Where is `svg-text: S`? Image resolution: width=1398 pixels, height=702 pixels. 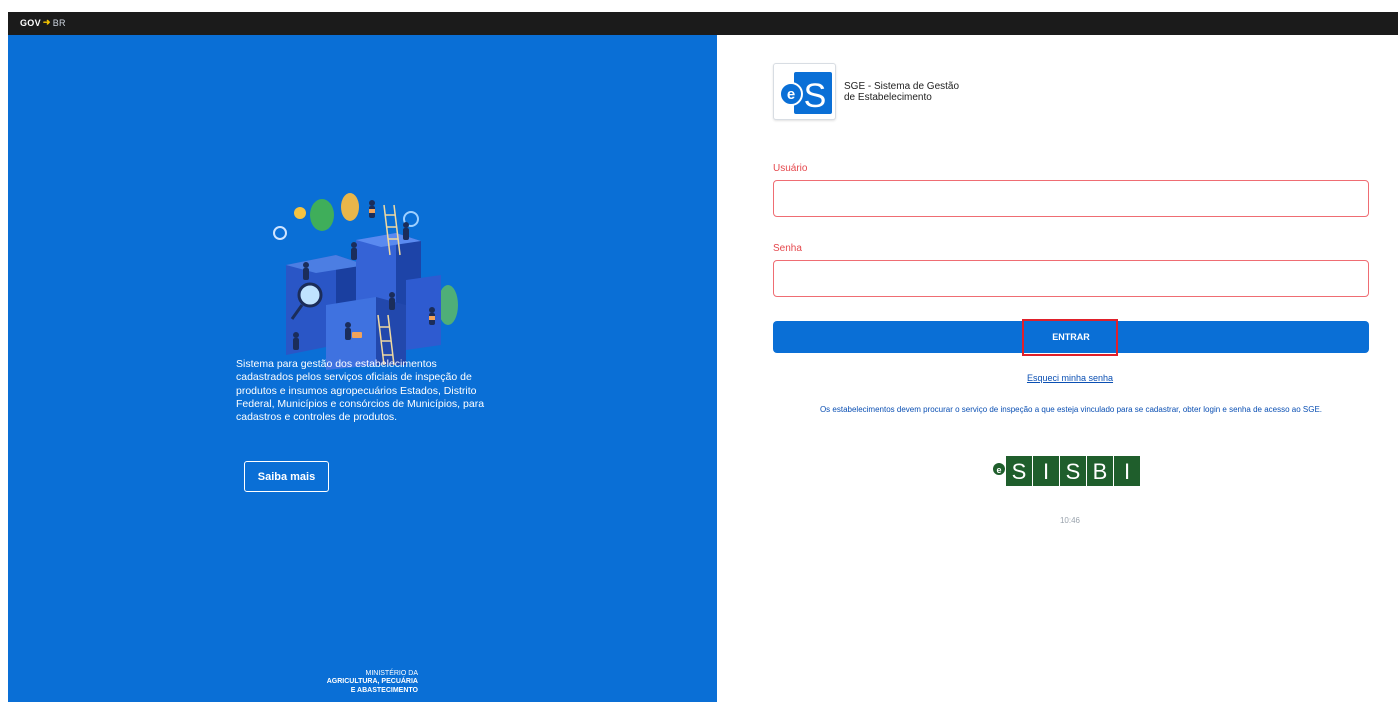 svg-text: S is located at coordinates (815, 96).